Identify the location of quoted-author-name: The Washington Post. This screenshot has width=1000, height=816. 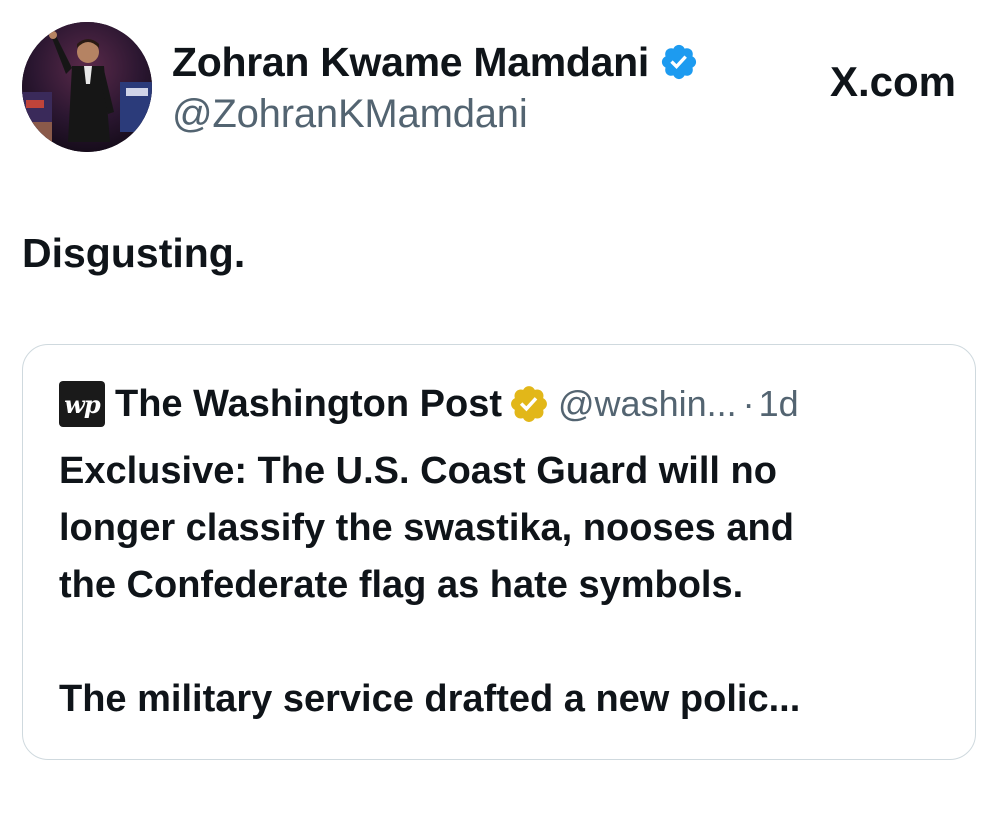
(308, 404).